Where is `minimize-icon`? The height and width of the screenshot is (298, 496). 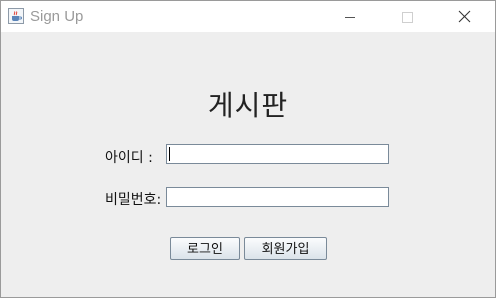 minimize-icon is located at coordinates (350, 17).